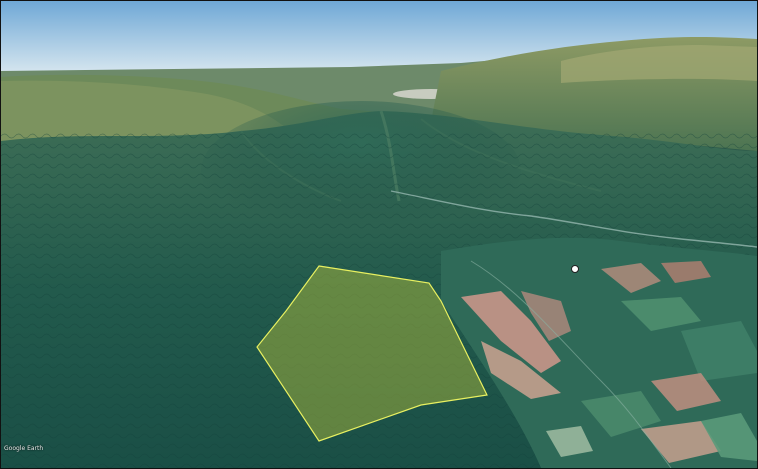 This screenshot has height=469, width=758. I want to click on map-attribution: Google Earth, so click(24, 448).